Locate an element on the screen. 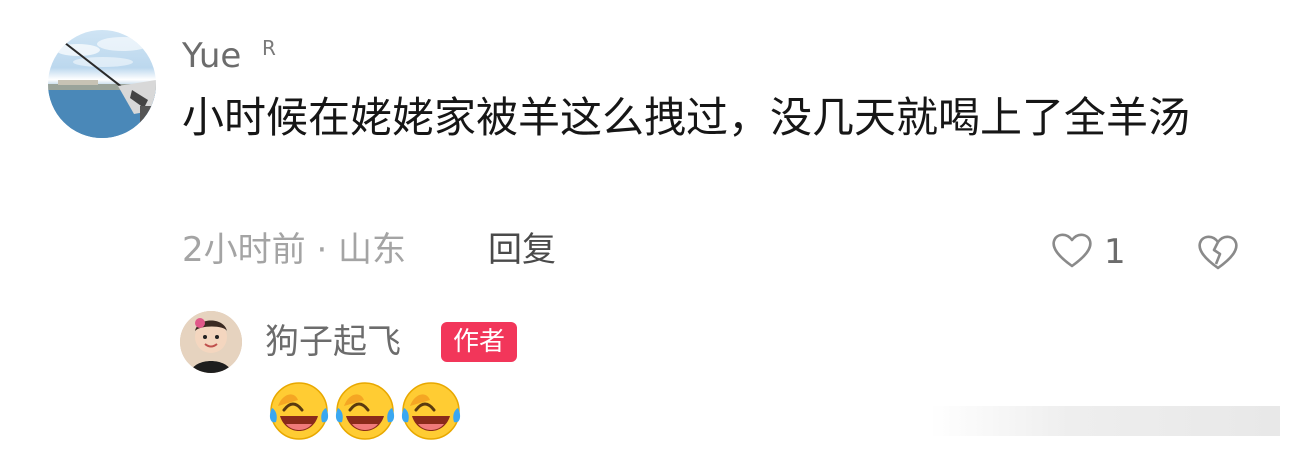 The image size is (1290, 452). like-count: 1 is located at coordinates (1115, 252).